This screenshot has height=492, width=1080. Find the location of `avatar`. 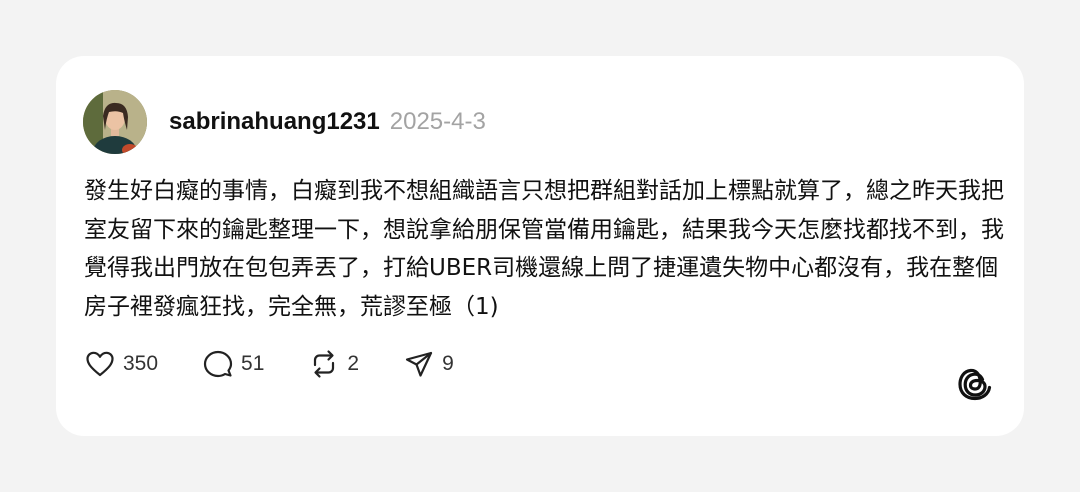

avatar is located at coordinates (115, 122).